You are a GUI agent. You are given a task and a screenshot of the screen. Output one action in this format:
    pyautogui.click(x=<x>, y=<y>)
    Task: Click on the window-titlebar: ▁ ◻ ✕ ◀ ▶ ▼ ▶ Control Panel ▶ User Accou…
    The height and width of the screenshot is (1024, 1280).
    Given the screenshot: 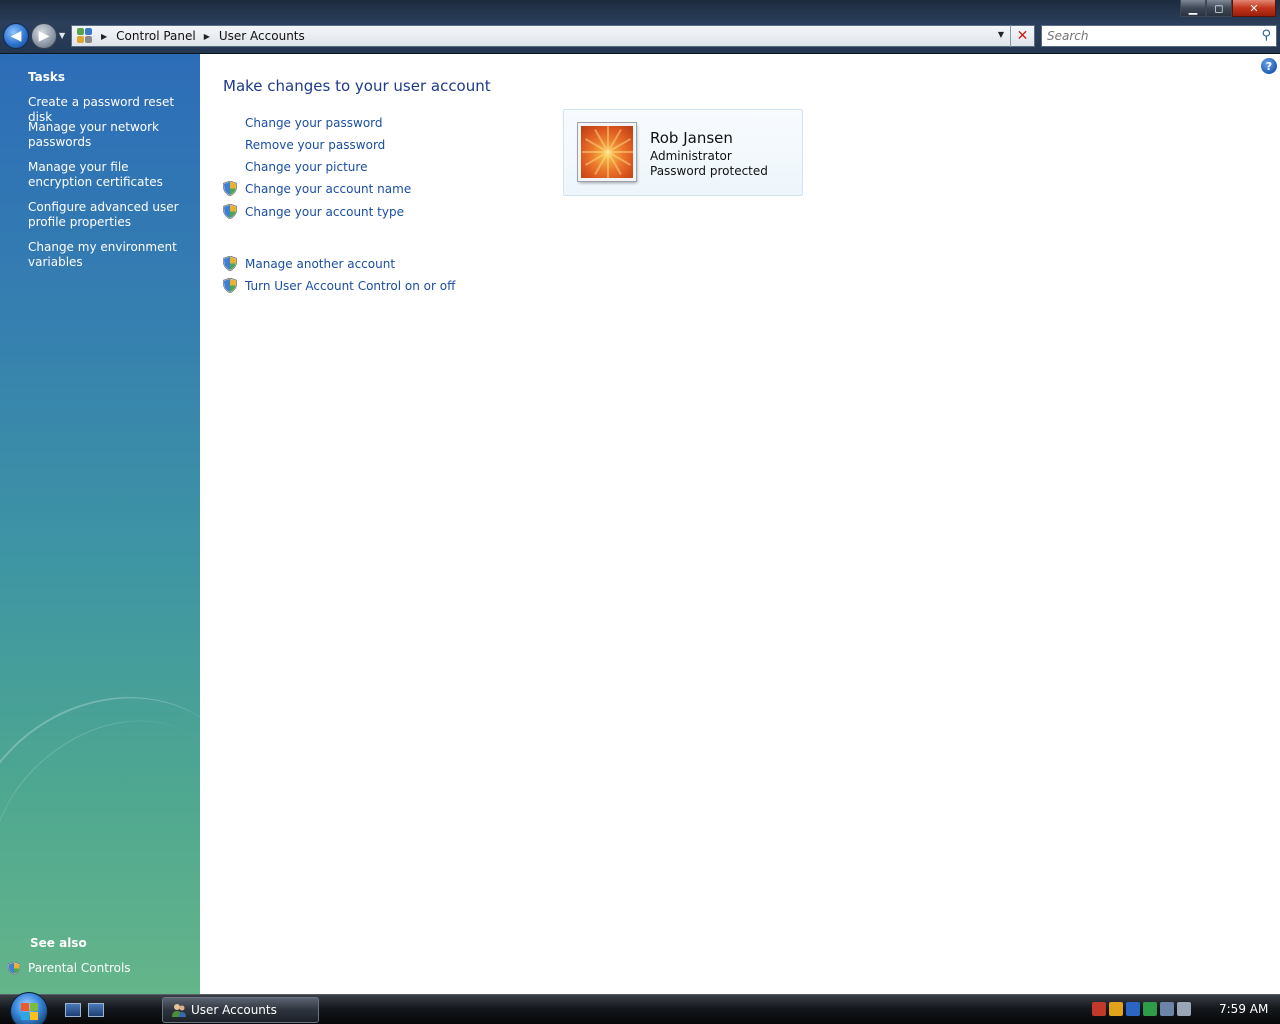 What is the action you would take?
    pyautogui.click(x=640, y=27)
    